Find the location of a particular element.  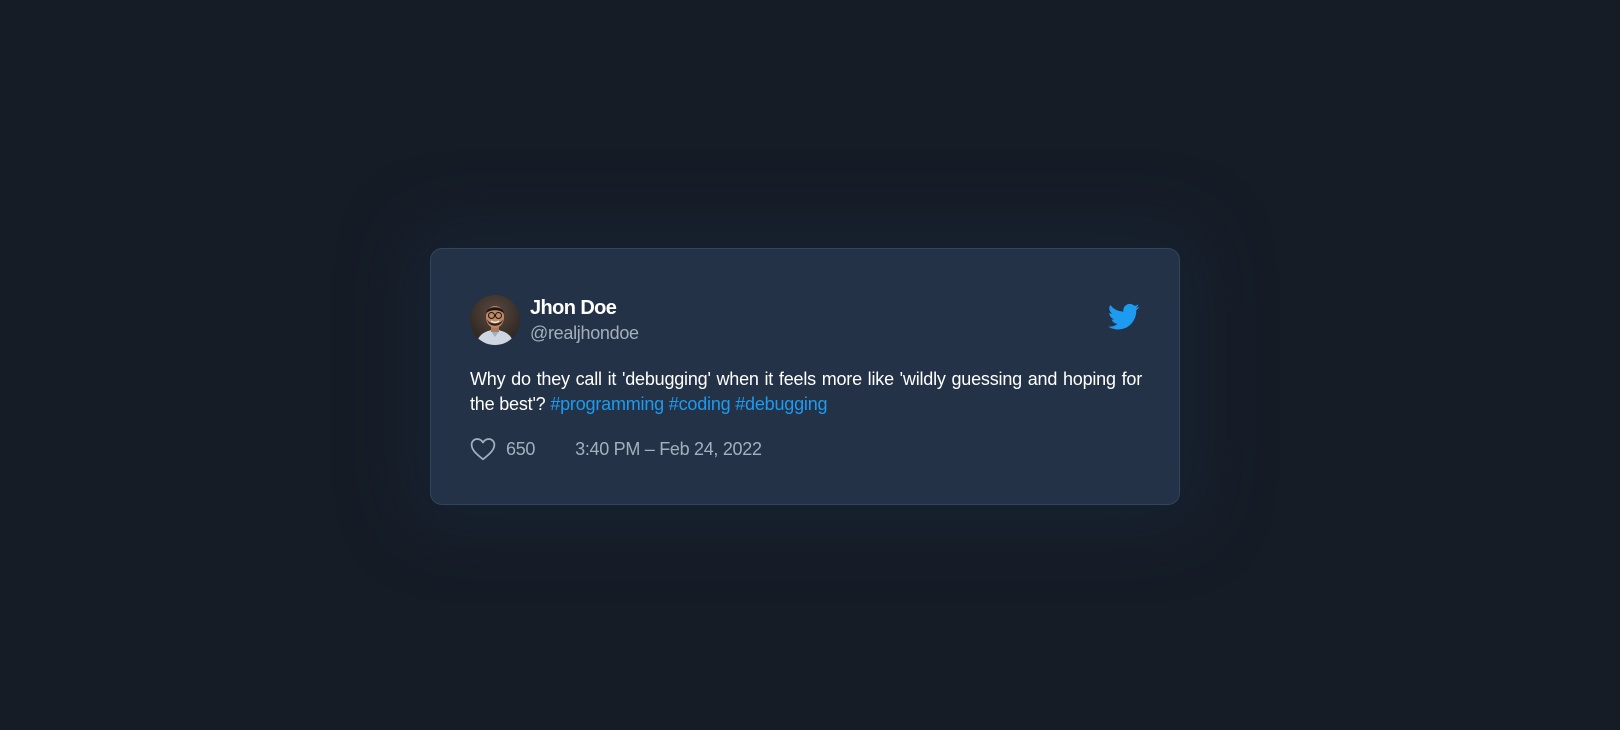

hashtag-coding: #coding is located at coordinates (700, 404).